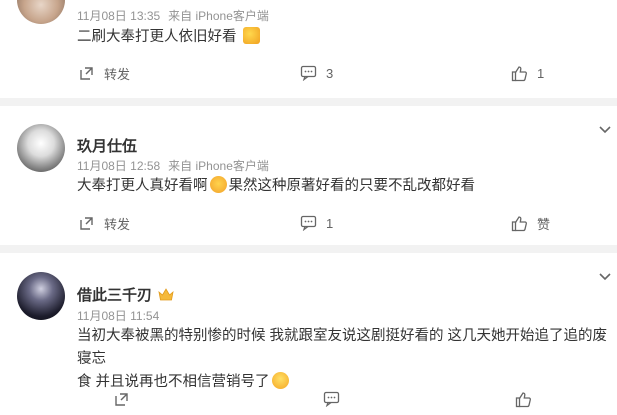 Image resolution: width=617 pixels, height=415 pixels. I want to click on comment-text-part: 二刷大奉打更人依旧好看, so click(157, 37).